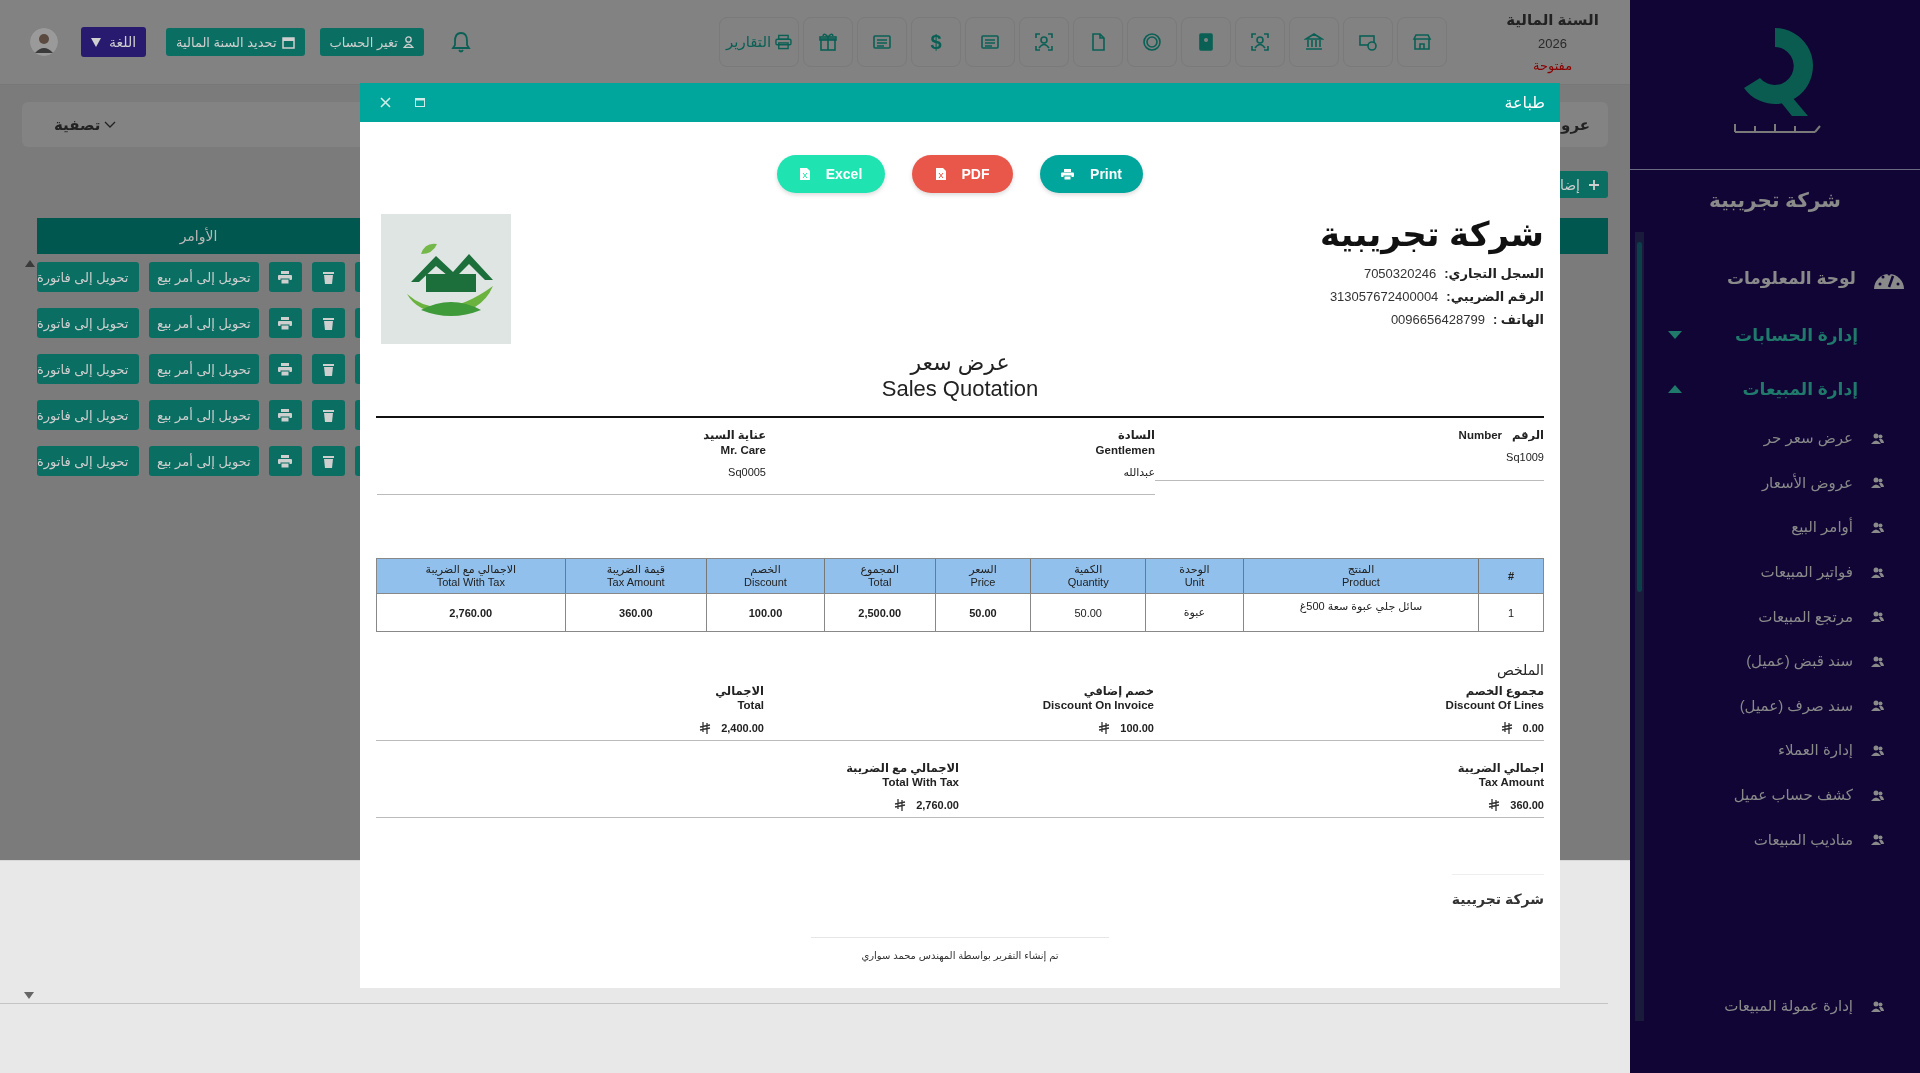 This screenshot has width=1920, height=1073. I want to click on change-account-button: تغير الحساب, so click(371, 42).